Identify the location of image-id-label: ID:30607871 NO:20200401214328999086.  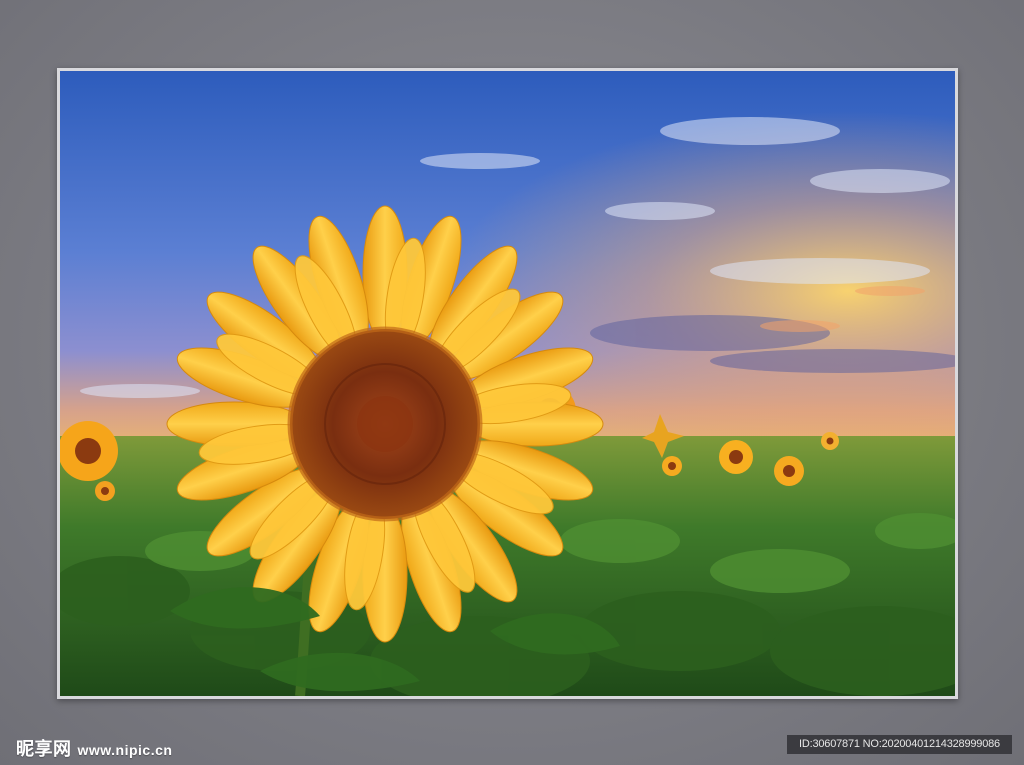
(899, 744).